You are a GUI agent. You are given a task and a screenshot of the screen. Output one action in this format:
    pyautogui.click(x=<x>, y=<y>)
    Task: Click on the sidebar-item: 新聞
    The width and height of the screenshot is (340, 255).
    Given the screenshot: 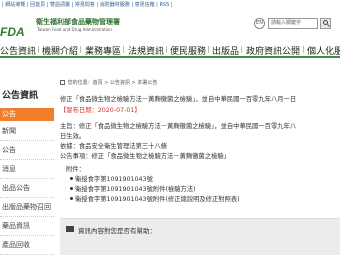 What is the action you would take?
    pyautogui.click(x=27, y=131)
    